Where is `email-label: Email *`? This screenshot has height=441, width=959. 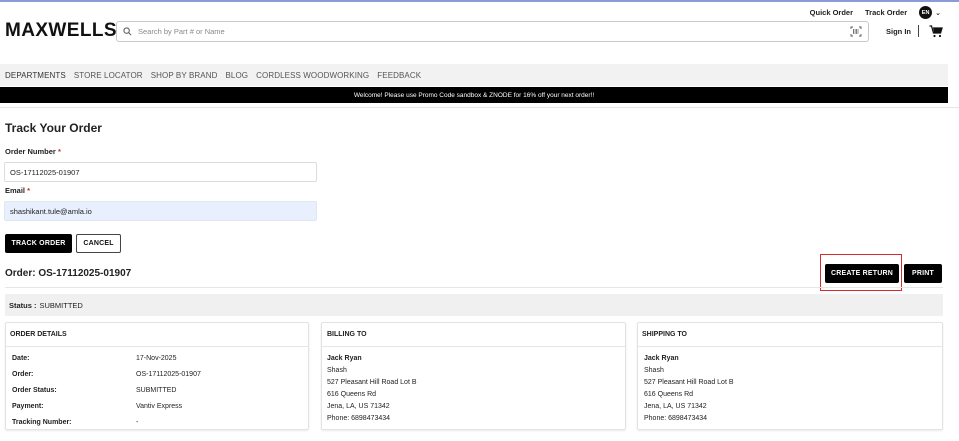
email-label: Email * is located at coordinates (17, 190).